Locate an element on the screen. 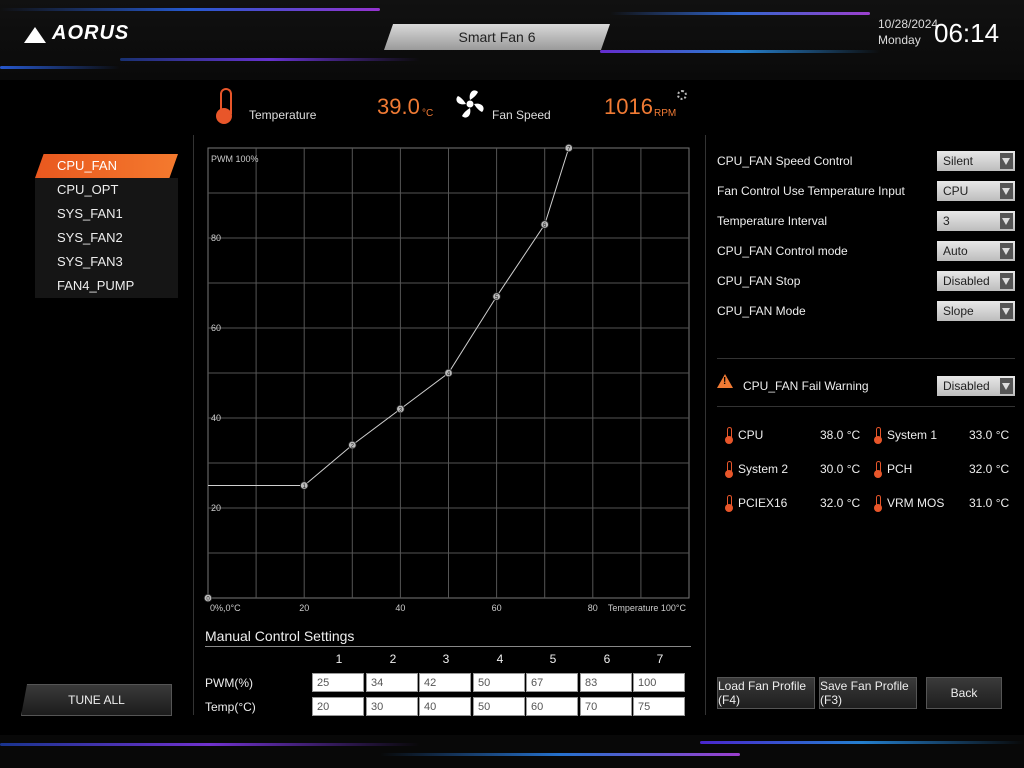 Image resolution: width=1024 pixels, height=768 pixels. x-tick-label: 40 is located at coordinates (400, 608).